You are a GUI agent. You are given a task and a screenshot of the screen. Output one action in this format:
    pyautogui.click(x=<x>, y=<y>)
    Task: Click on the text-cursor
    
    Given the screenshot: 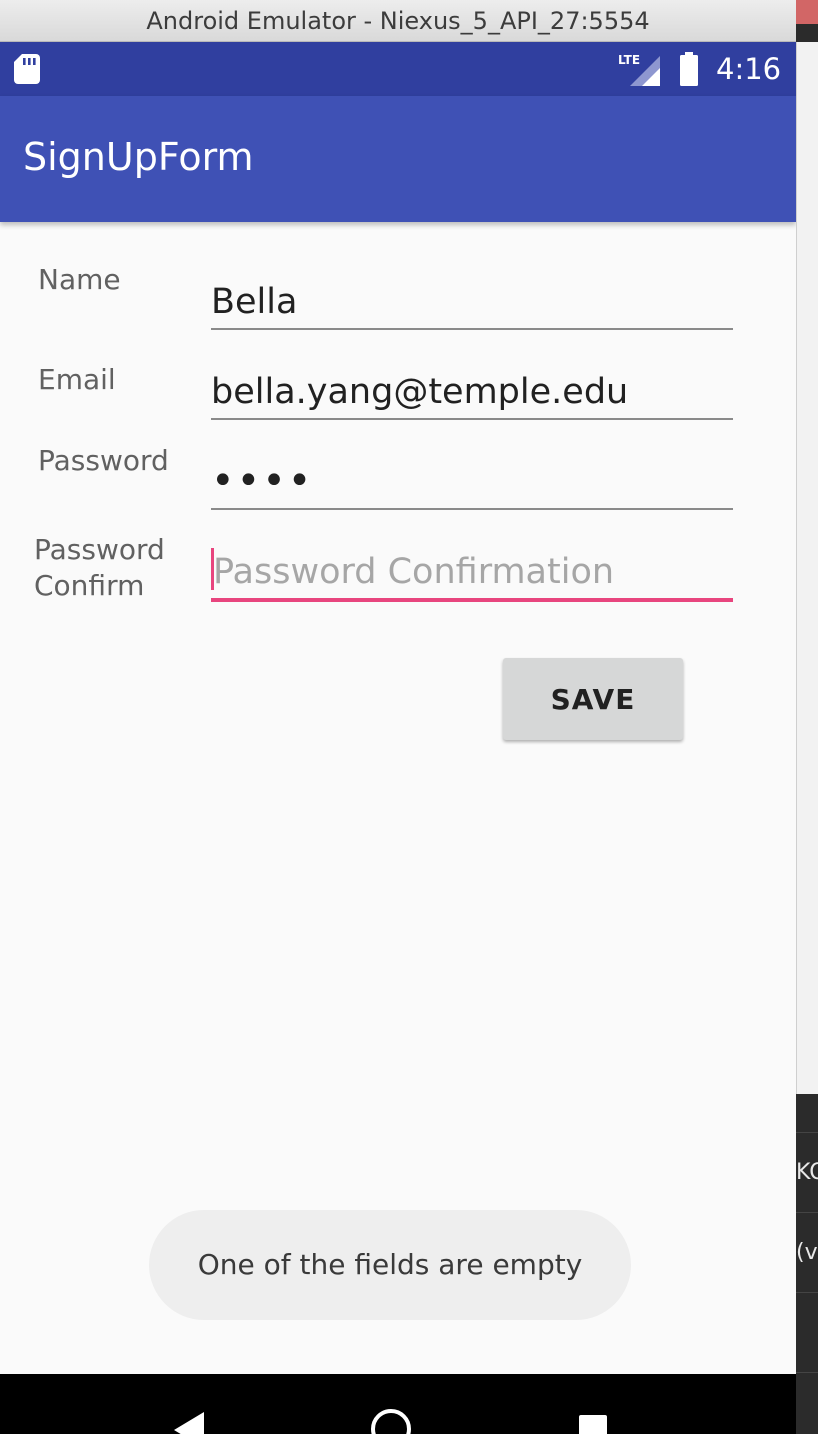 What is the action you would take?
    pyautogui.click(x=212, y=569)
    